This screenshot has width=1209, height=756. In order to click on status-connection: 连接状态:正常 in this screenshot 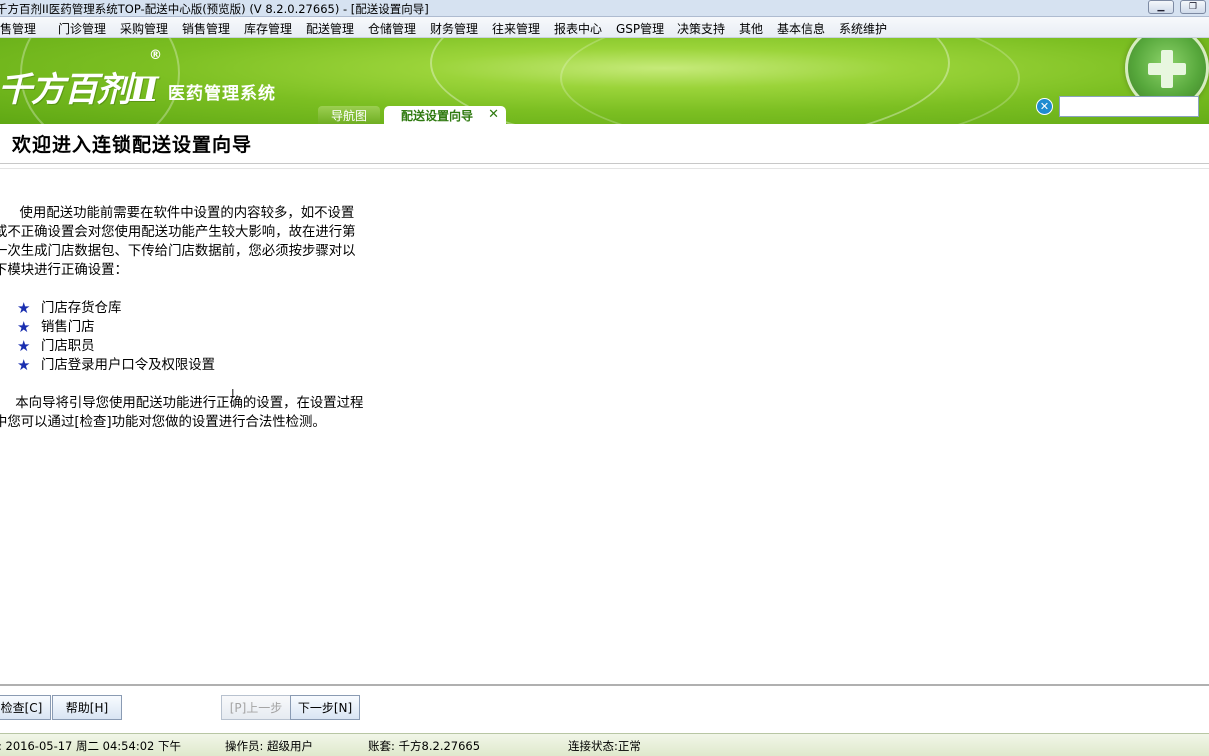, I will do `click(604, 746)`.